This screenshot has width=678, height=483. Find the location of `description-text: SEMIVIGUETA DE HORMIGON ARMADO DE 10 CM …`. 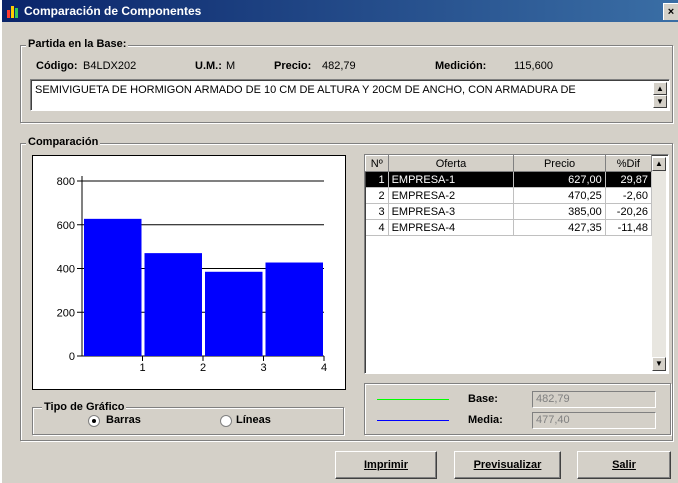

description-text: SEMIVIGUETA DE HORMIGON ARMADO DE 10 CM … is located at coordinates (305, 90).